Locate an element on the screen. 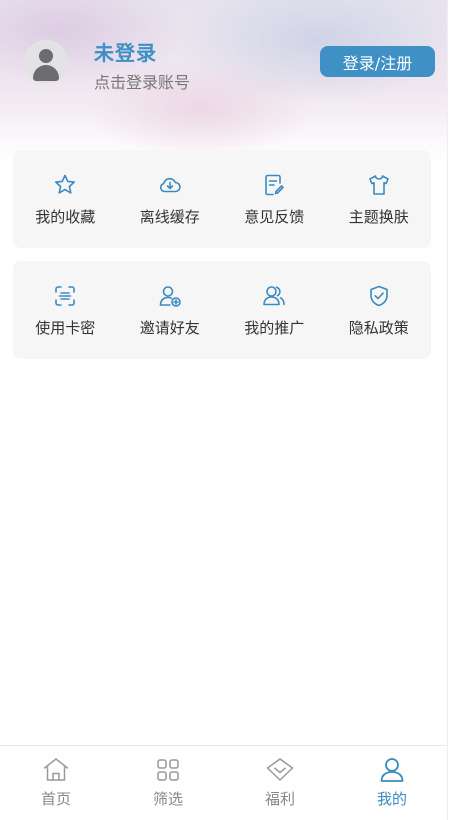  tab-home: 首页 is located at coordinates (56, 783).